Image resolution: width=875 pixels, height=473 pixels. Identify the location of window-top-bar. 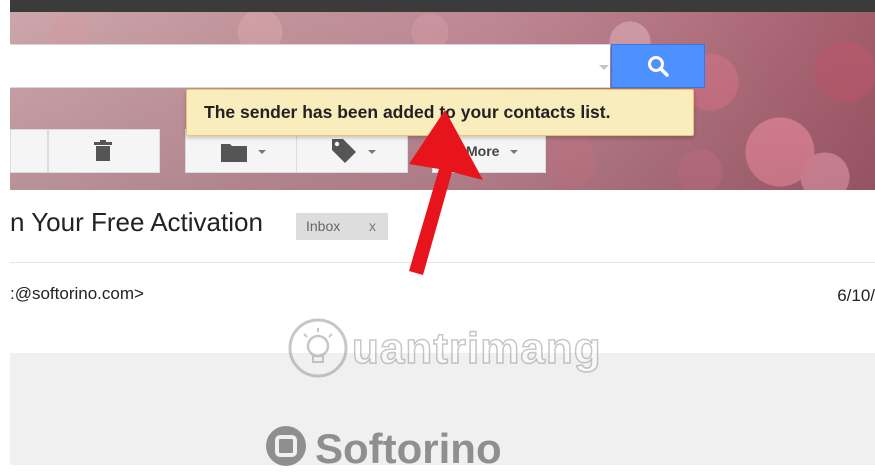
(437, 6).